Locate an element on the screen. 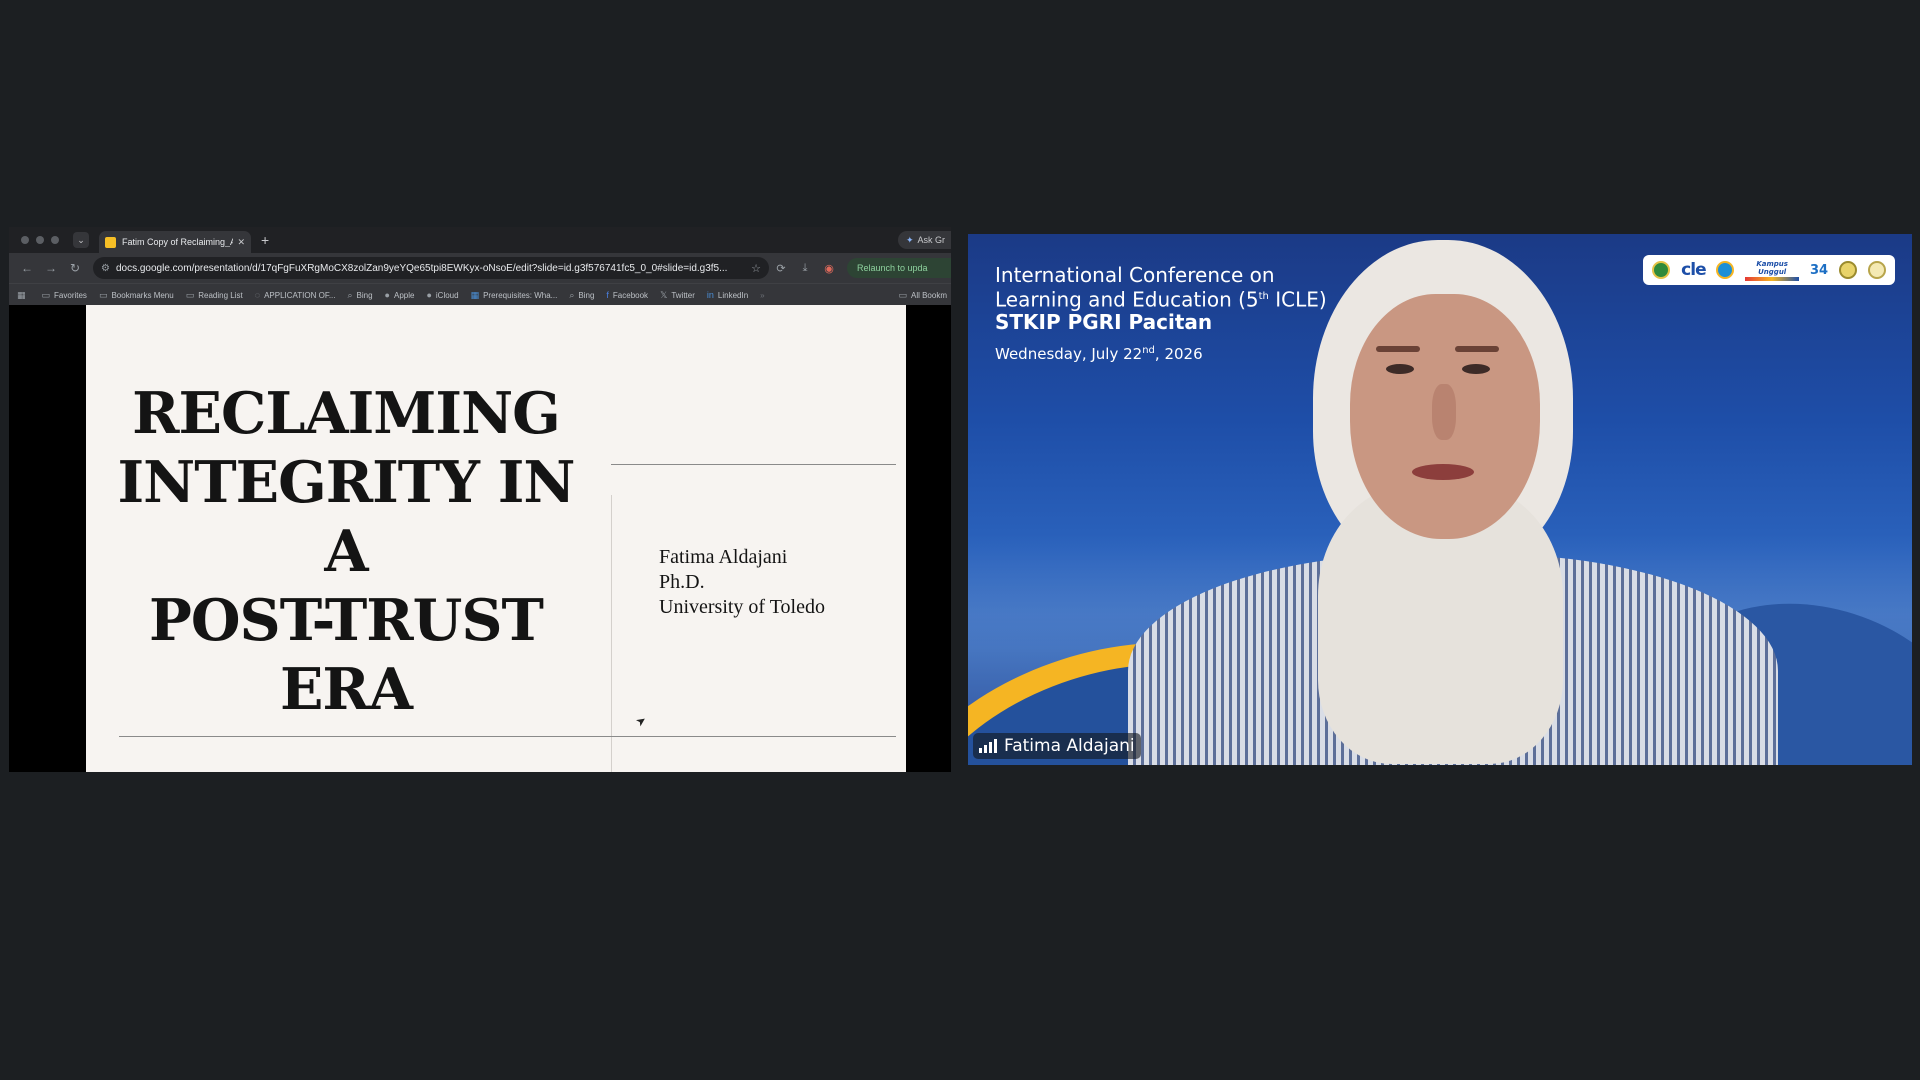 The image size is (1920, 1080). bookmark-label: Facebook is located at coordinates (630, 295).